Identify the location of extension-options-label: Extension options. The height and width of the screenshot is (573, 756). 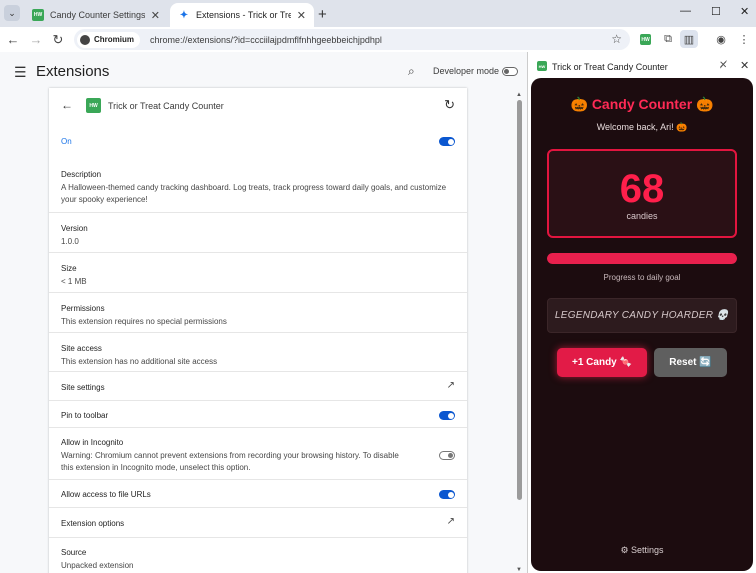
(93, 523).